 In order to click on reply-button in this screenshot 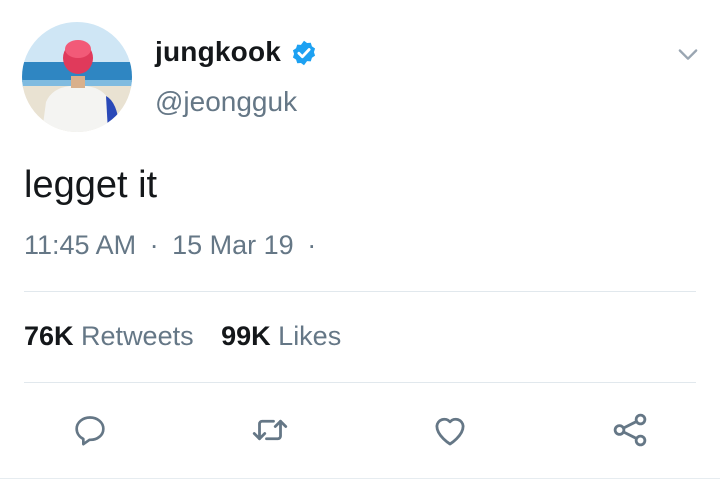, I will do `click(90, 430)`.